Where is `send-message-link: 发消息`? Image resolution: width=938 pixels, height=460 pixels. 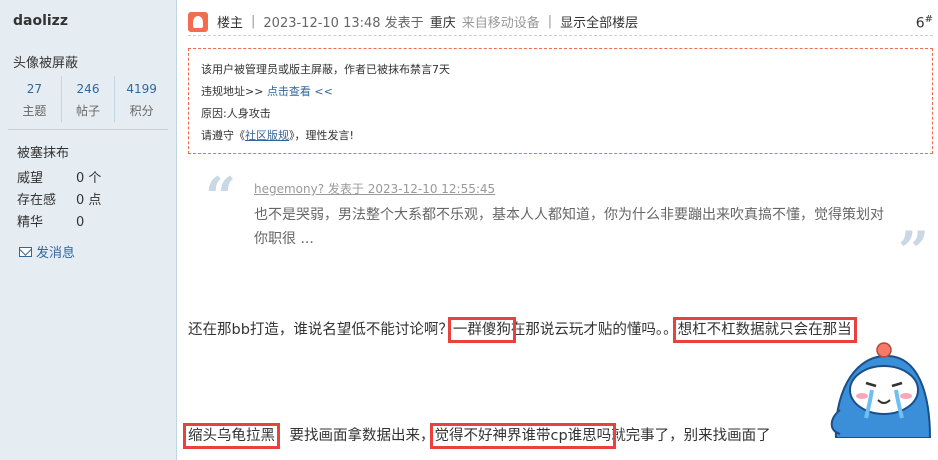 send-message-link: 发消息 is located at coordinates (47, 251).